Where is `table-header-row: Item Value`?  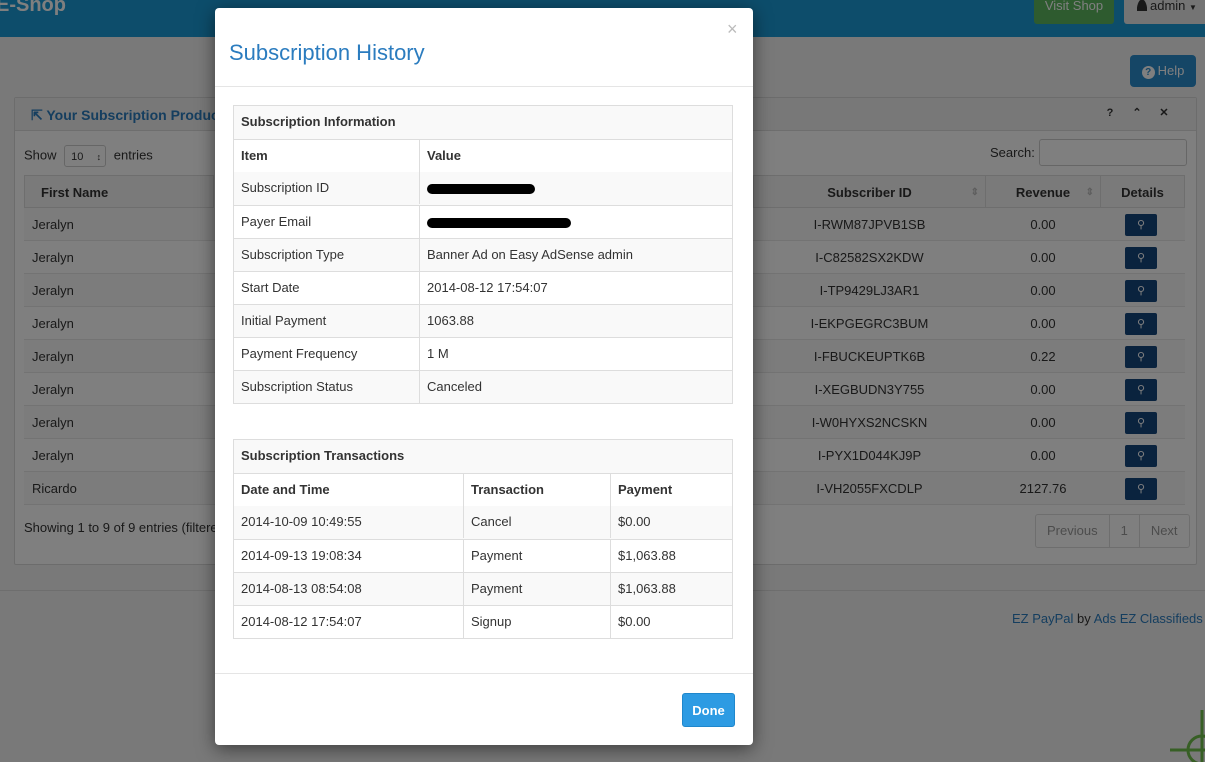 table-header-row: Item Value is located at coordinates (483, 155).